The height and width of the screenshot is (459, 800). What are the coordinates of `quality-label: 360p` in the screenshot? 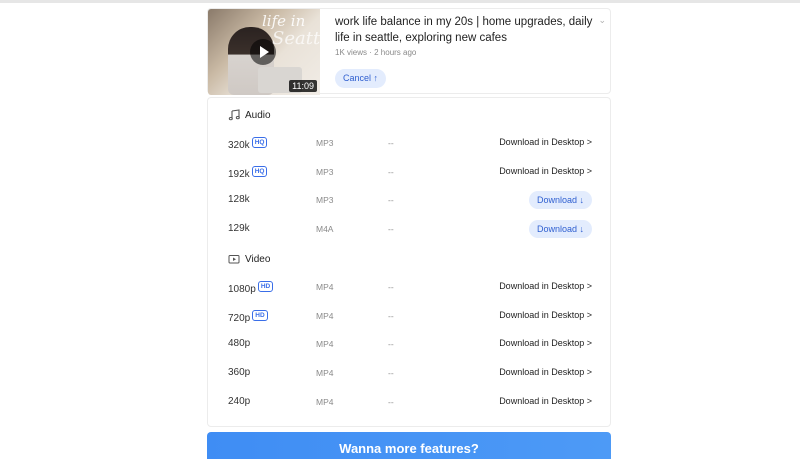 It's located at (239, 372).